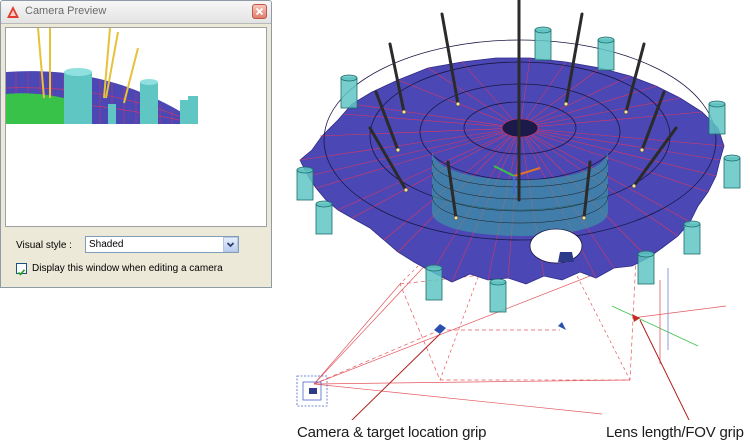 The width and height of the screenshot is (750, 446). What do you see at coordinates (44, 245) in the screenshot?
I see `visual-style-label: Visual style :` at bounding box center [44, 245].